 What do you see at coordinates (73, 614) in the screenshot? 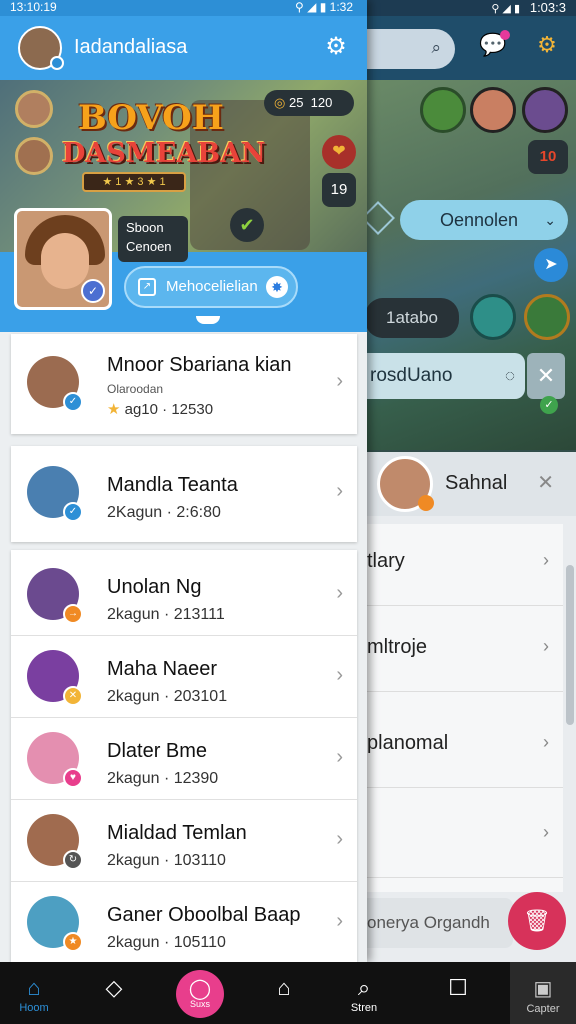
I see `status-badge: →` at bounding box center [73, 614].